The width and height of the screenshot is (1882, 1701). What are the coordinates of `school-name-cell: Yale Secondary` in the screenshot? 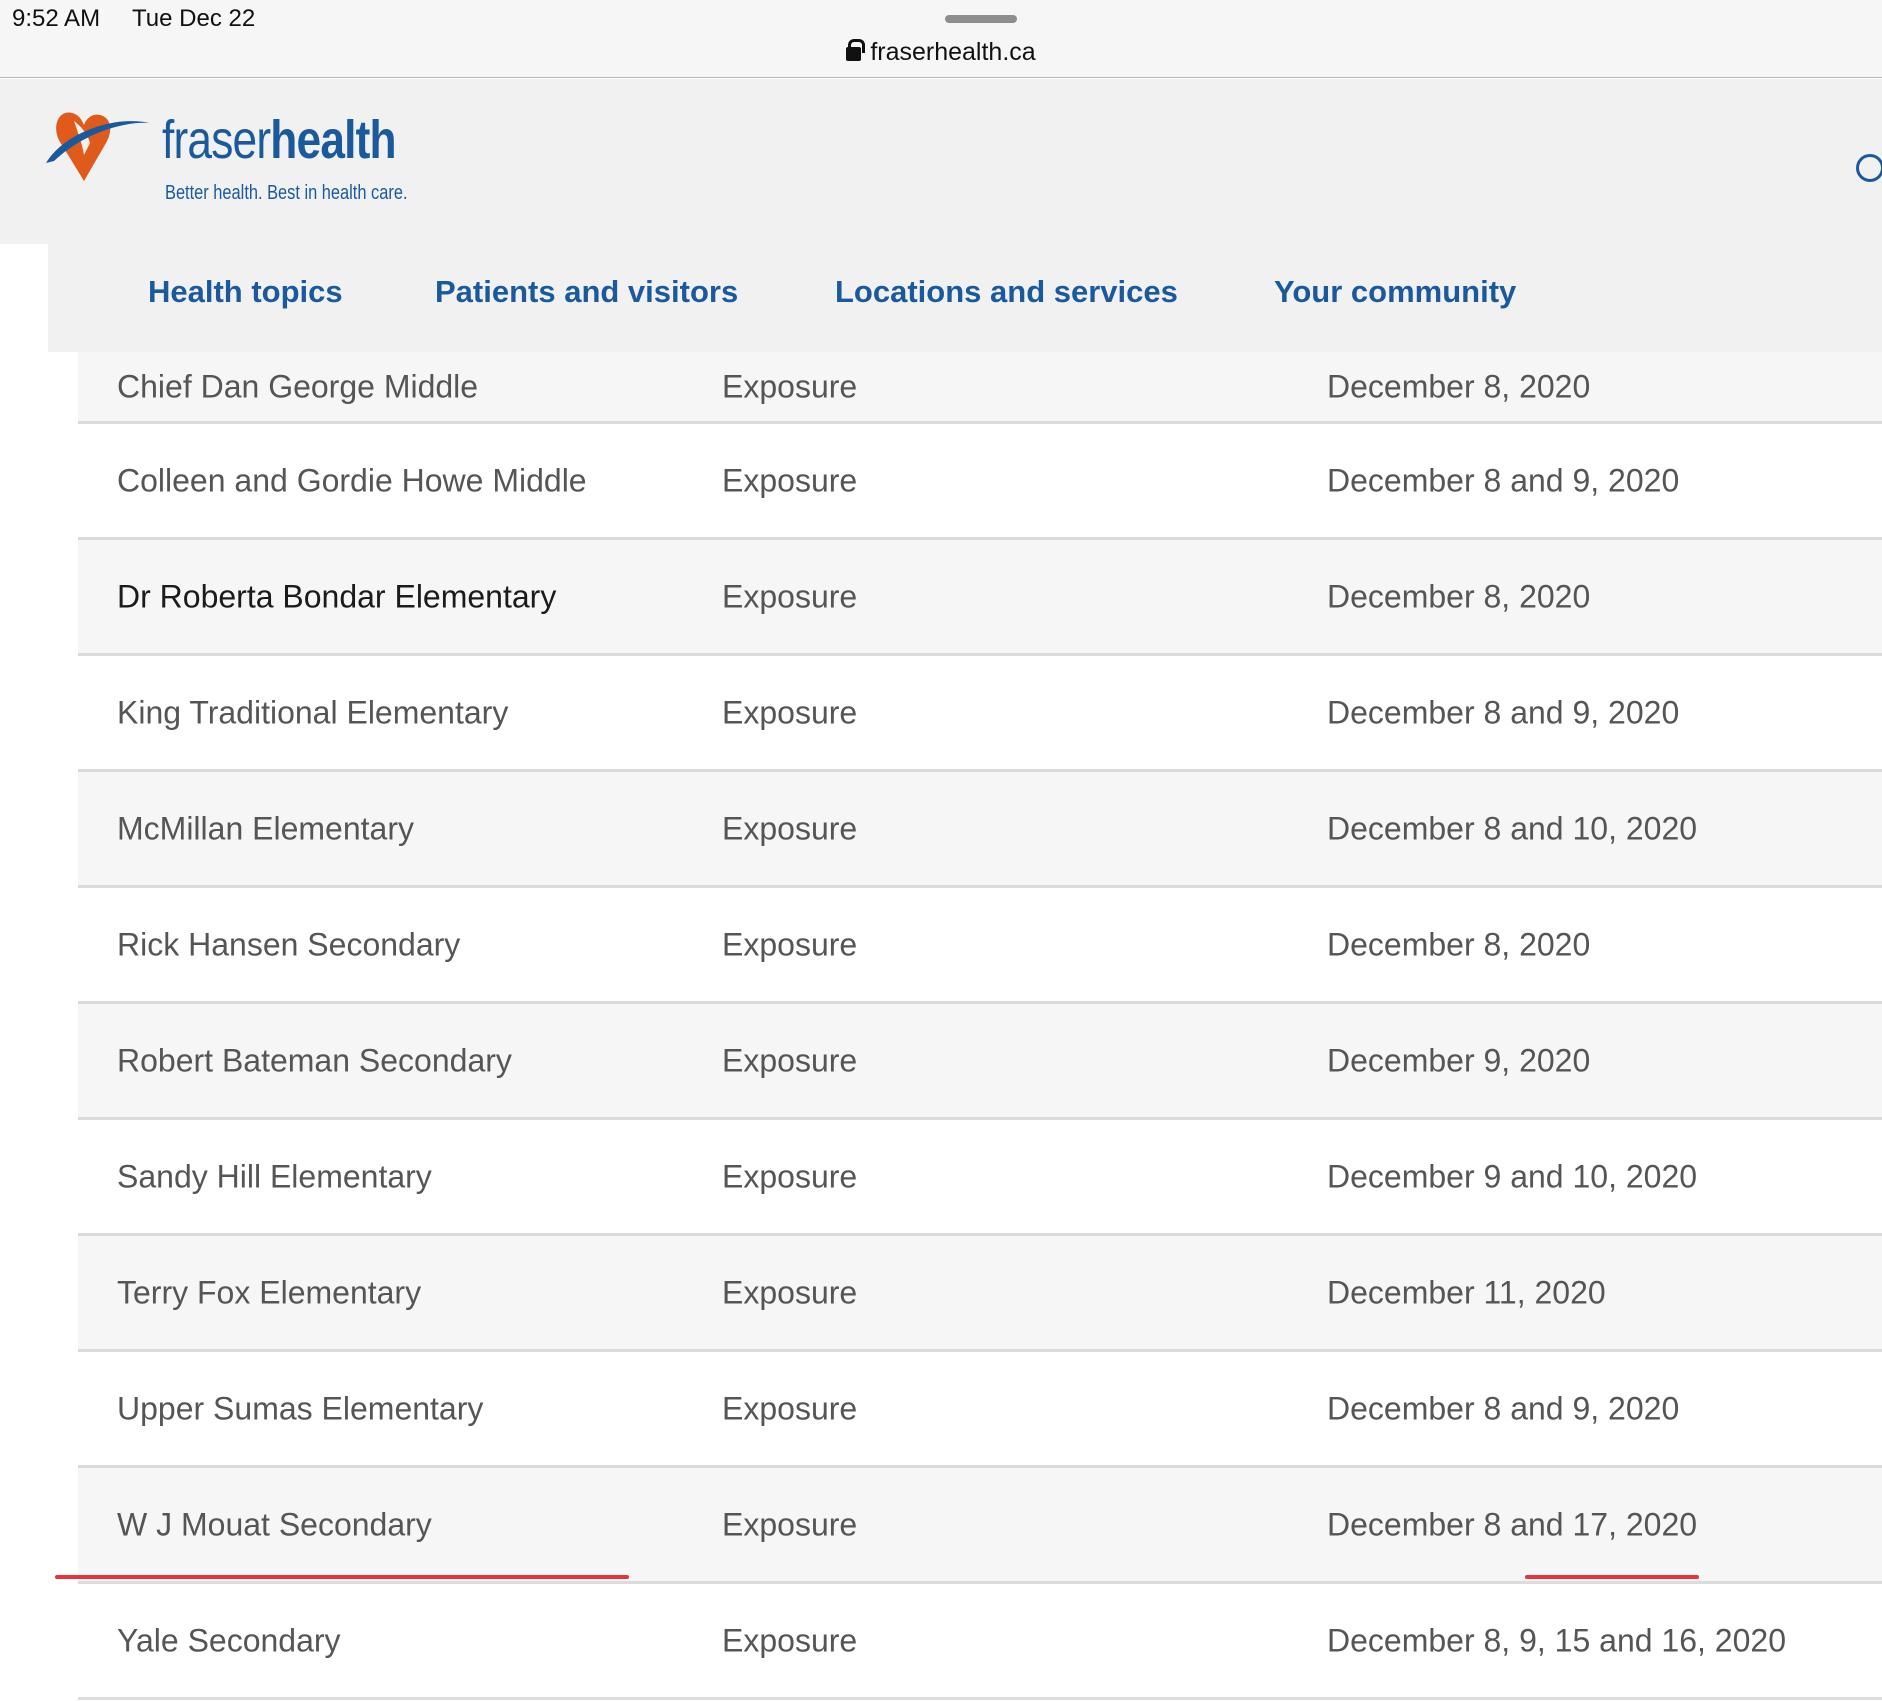 It's located at (229, 1640).